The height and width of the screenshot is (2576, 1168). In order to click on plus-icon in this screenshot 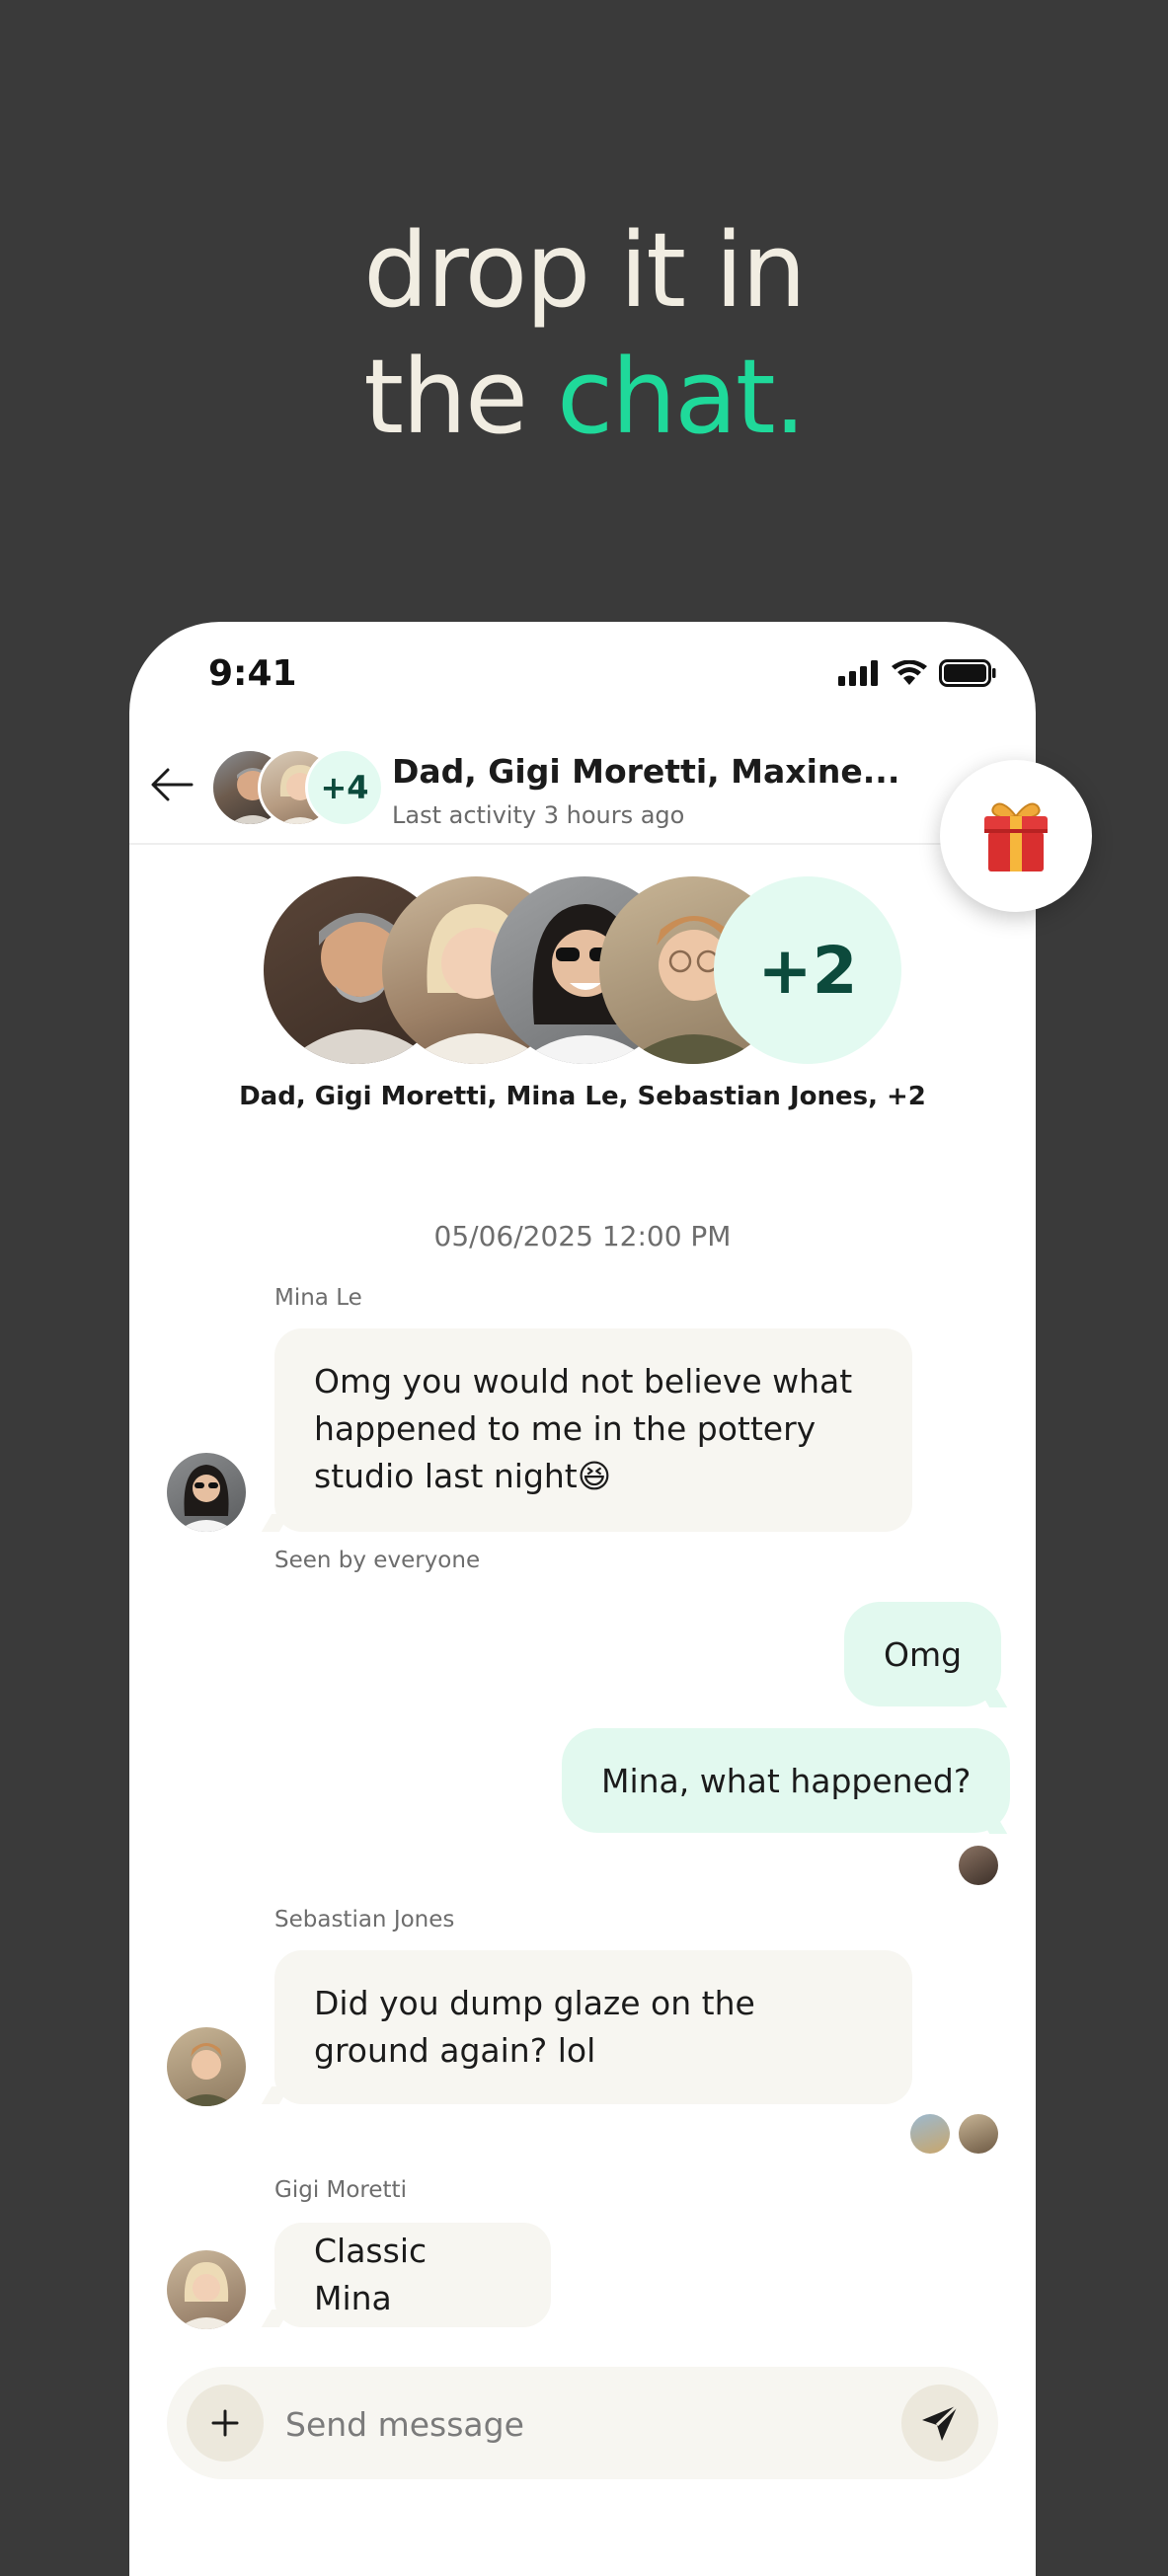, I will do `click(225, 2423)`.